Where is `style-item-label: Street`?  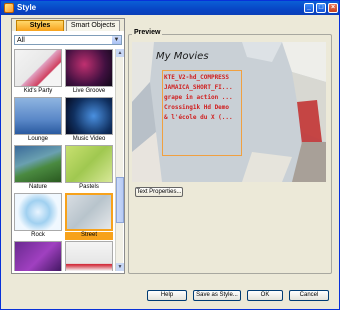 style-item-label: Street is located at coordinates (89, 236).